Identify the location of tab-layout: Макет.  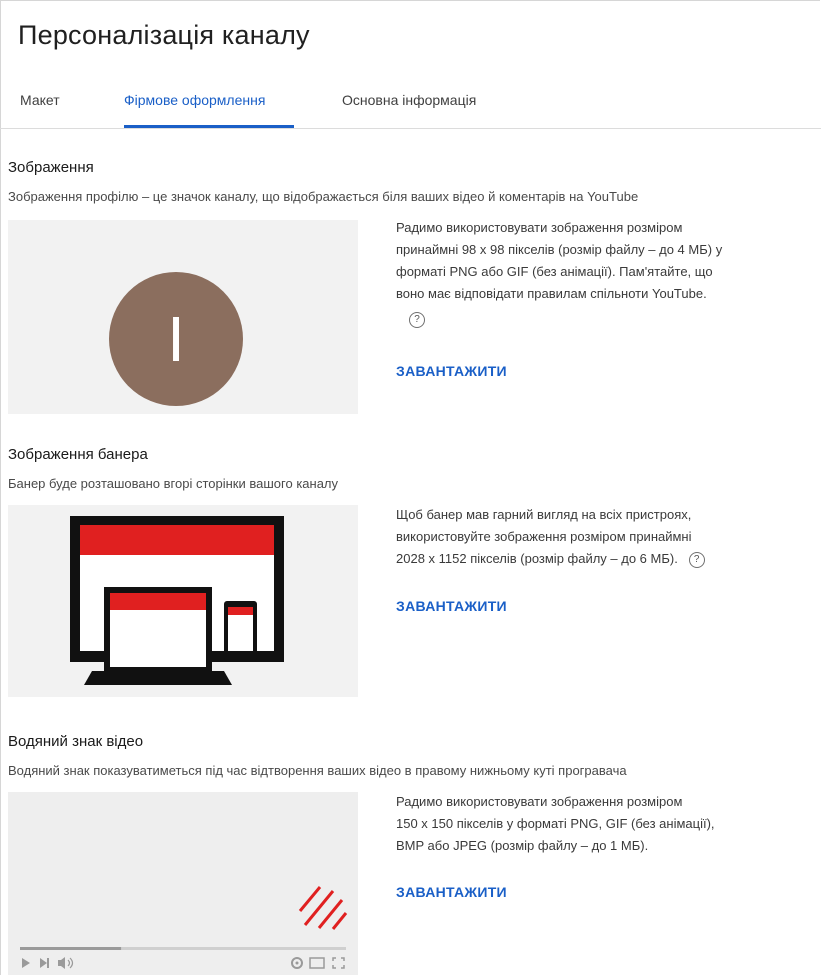
(40, 100).